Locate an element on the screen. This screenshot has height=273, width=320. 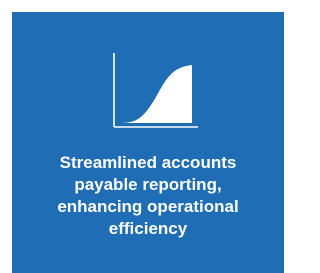
card-text-line: Streamlined accounts is located at coordinates (148, 162).